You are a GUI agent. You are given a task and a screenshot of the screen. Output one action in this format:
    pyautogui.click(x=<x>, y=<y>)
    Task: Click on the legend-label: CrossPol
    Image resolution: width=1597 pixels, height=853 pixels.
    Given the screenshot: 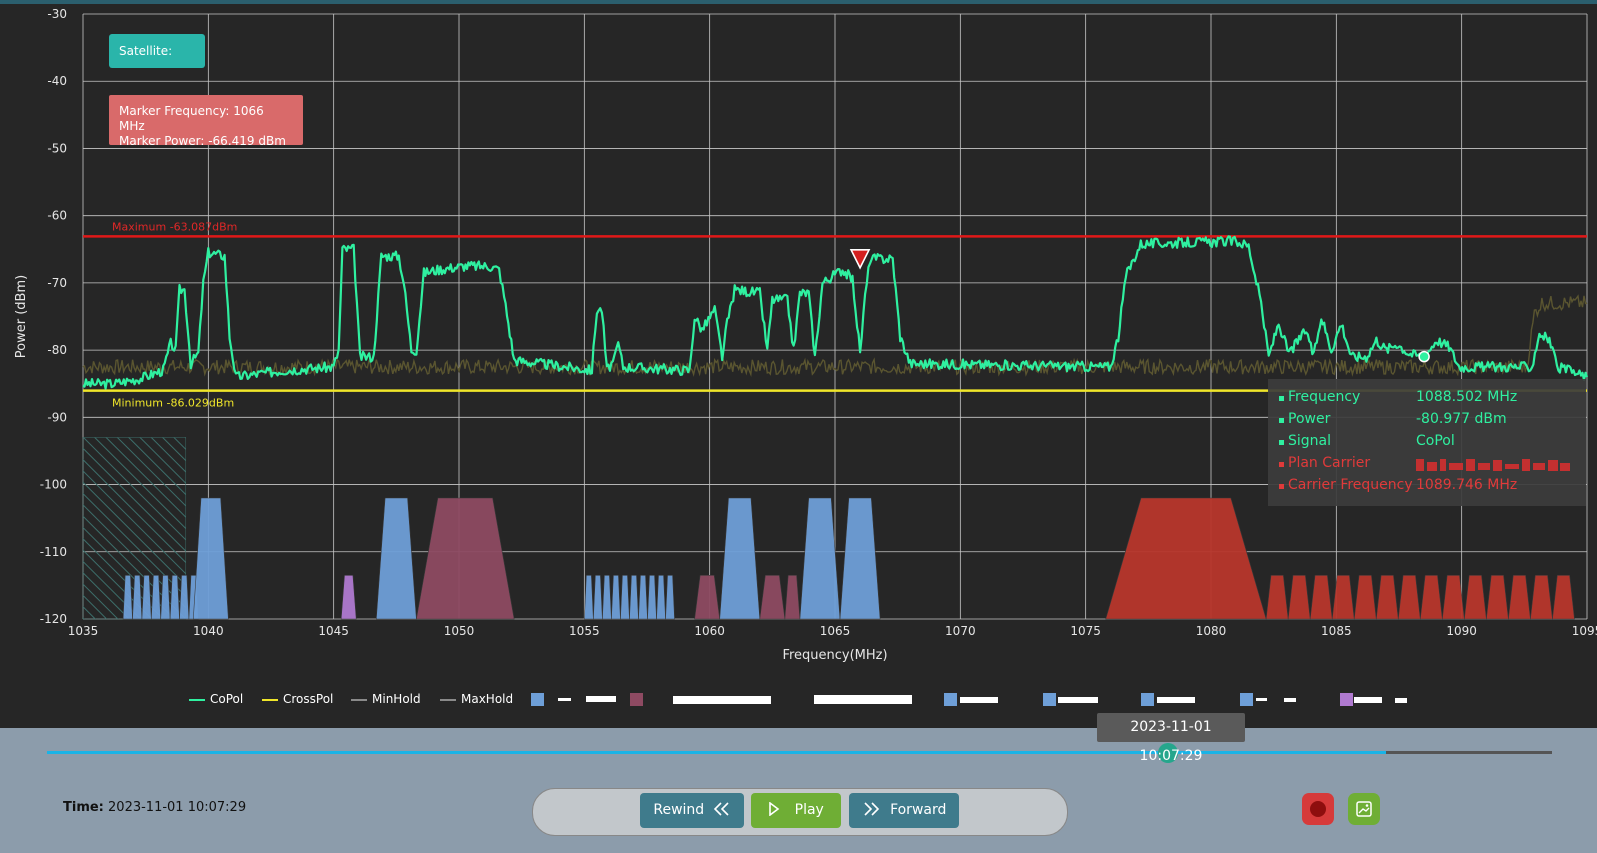 What is the action you would take?
    pyautogui.click(x=308, y=699)
    